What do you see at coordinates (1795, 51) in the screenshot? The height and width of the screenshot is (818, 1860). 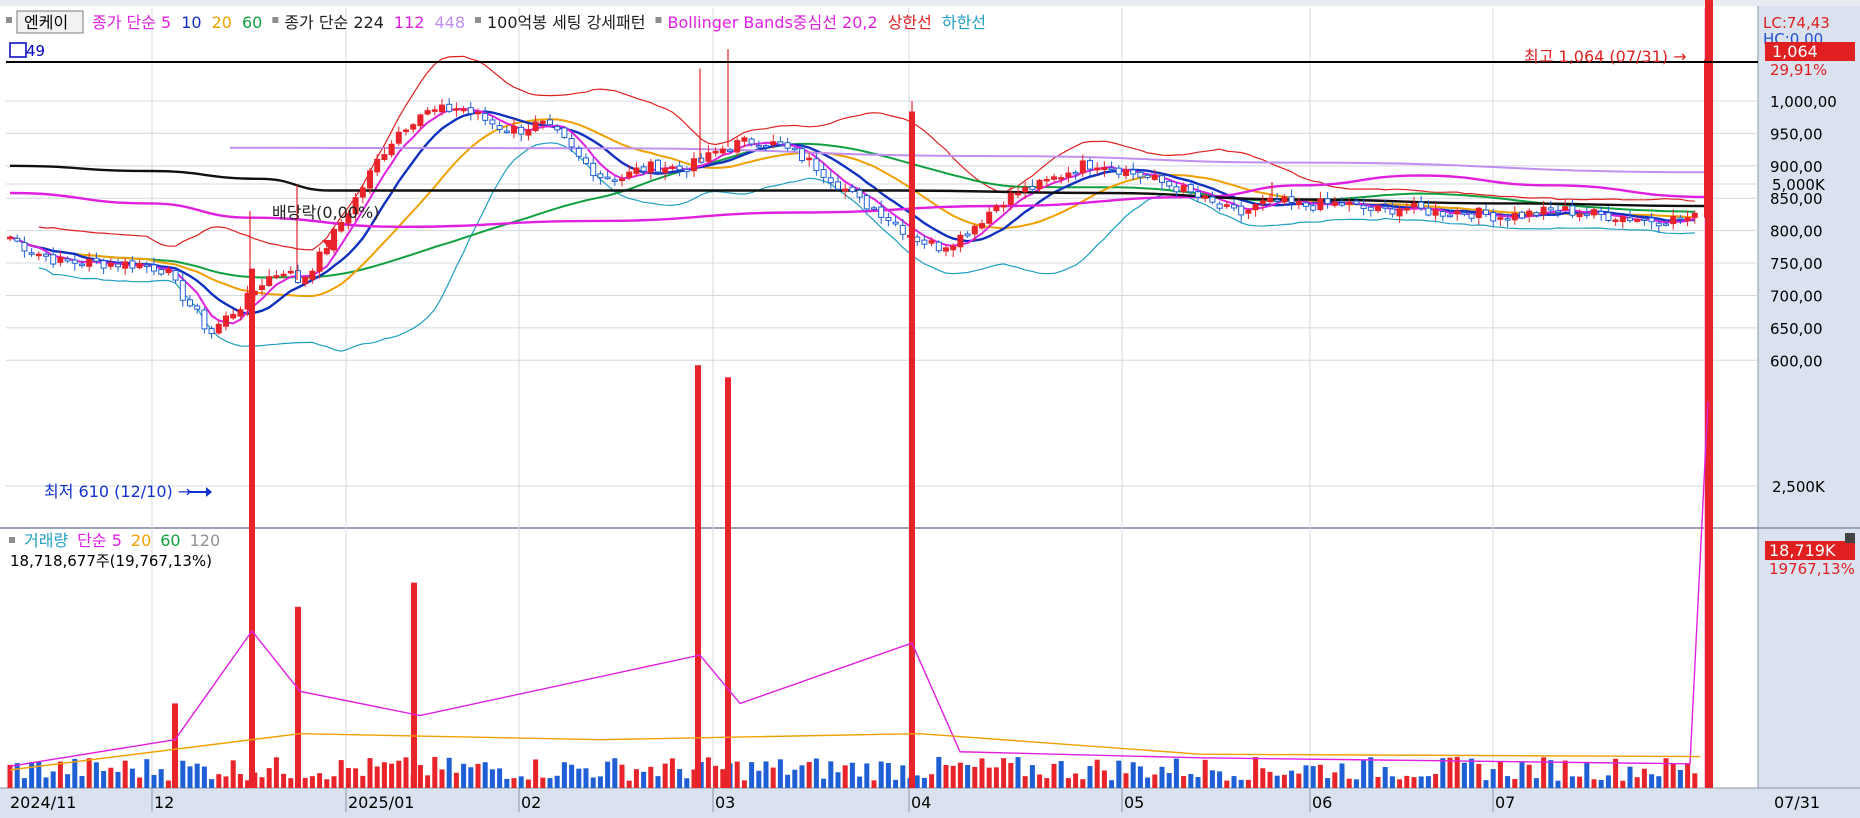 I see `price-tag: 1,064` at bounding box center [1795, 51].